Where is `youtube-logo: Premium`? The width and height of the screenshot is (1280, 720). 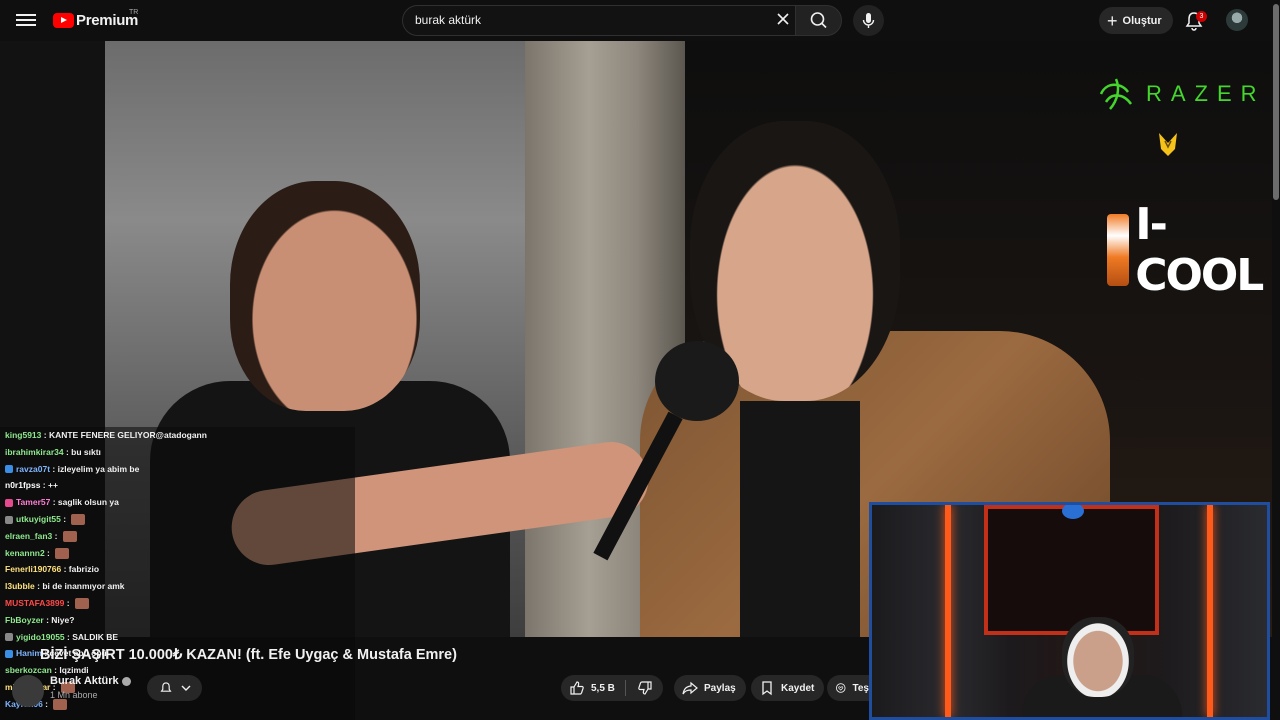
youtube-logo: Premium is located at coordinates (95, 20).